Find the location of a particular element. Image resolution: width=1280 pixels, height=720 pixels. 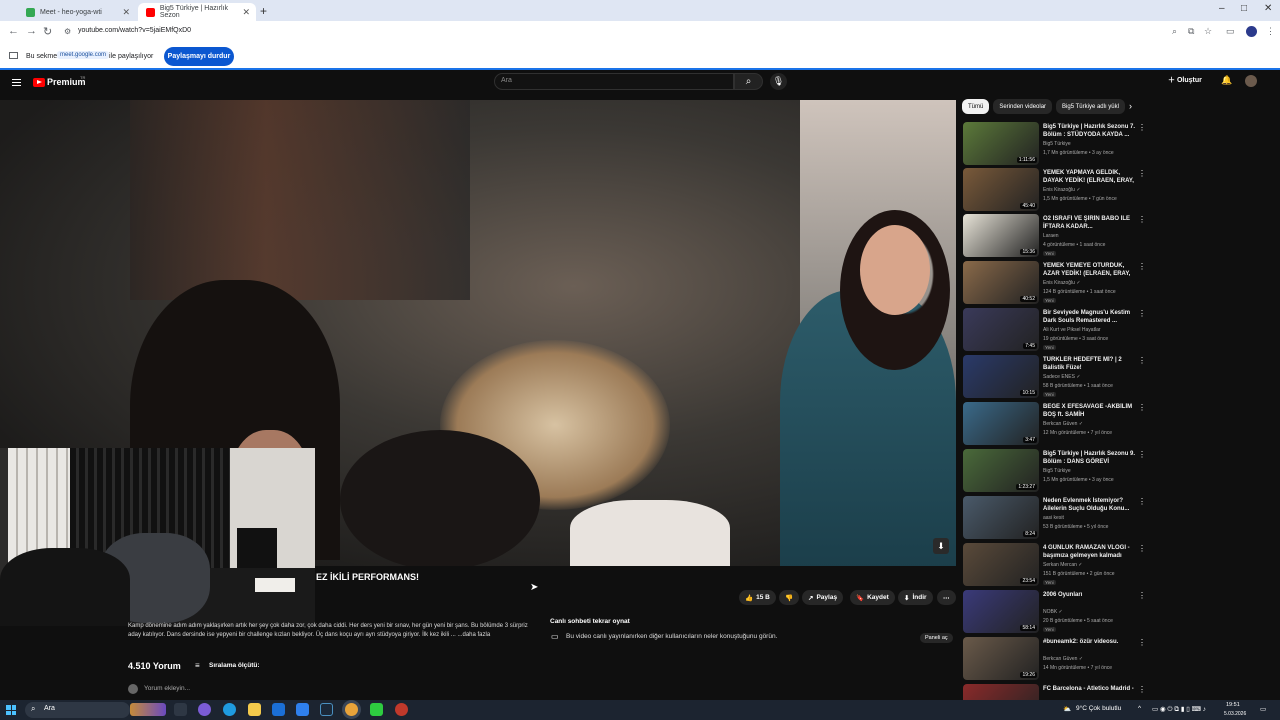

address-bar: youtube.com/watch?v=5jaiEMfQxD0 is located at coordinates (134, 30).